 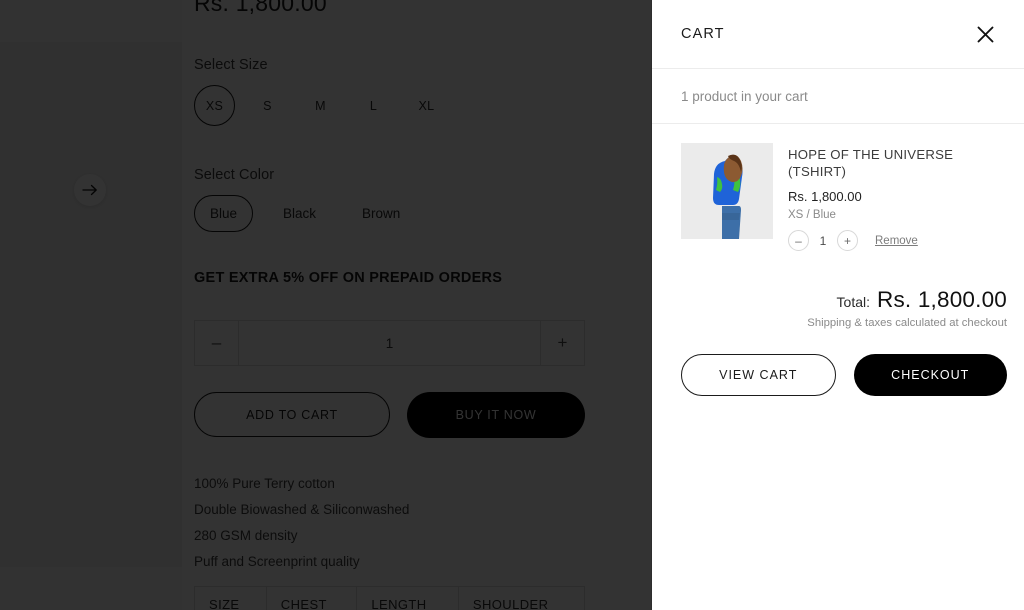 I want to click on cart-header: CART, so click(x=838, y=34).